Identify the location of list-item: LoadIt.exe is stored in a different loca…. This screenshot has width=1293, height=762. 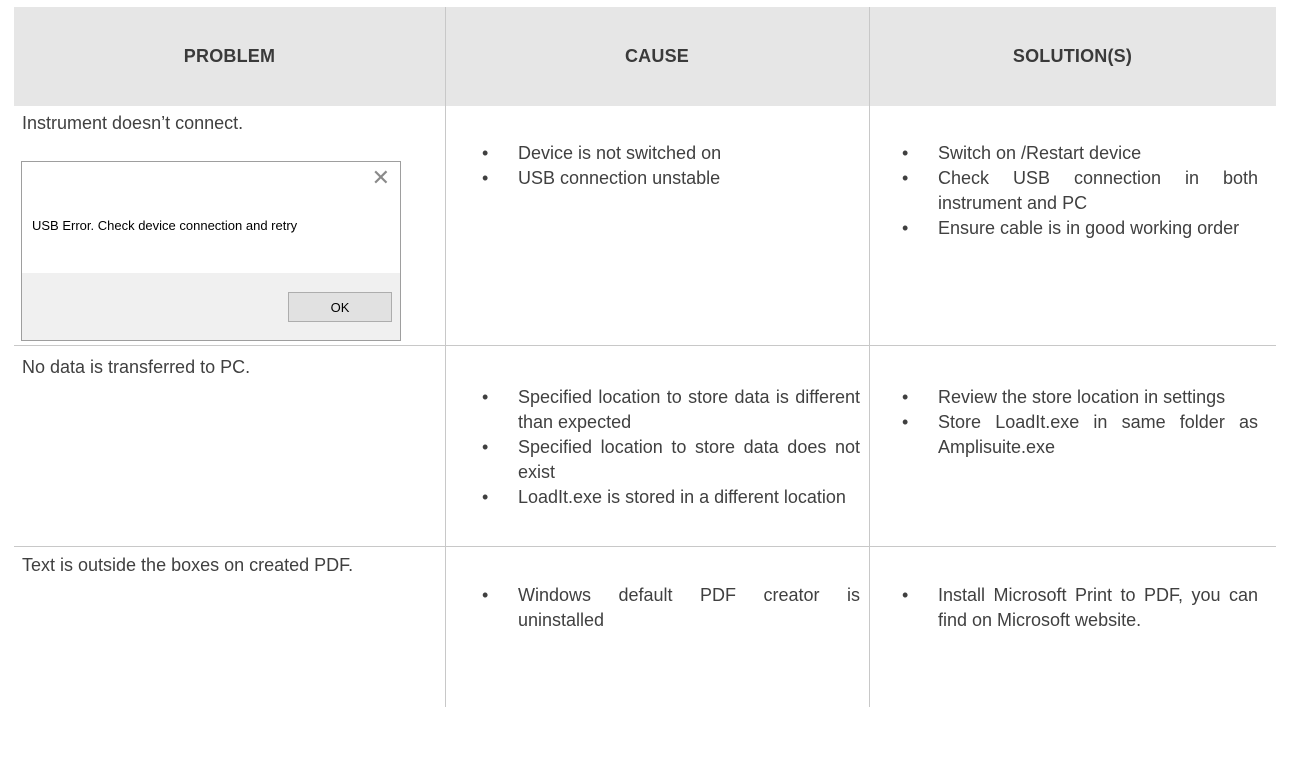
(660, 497).